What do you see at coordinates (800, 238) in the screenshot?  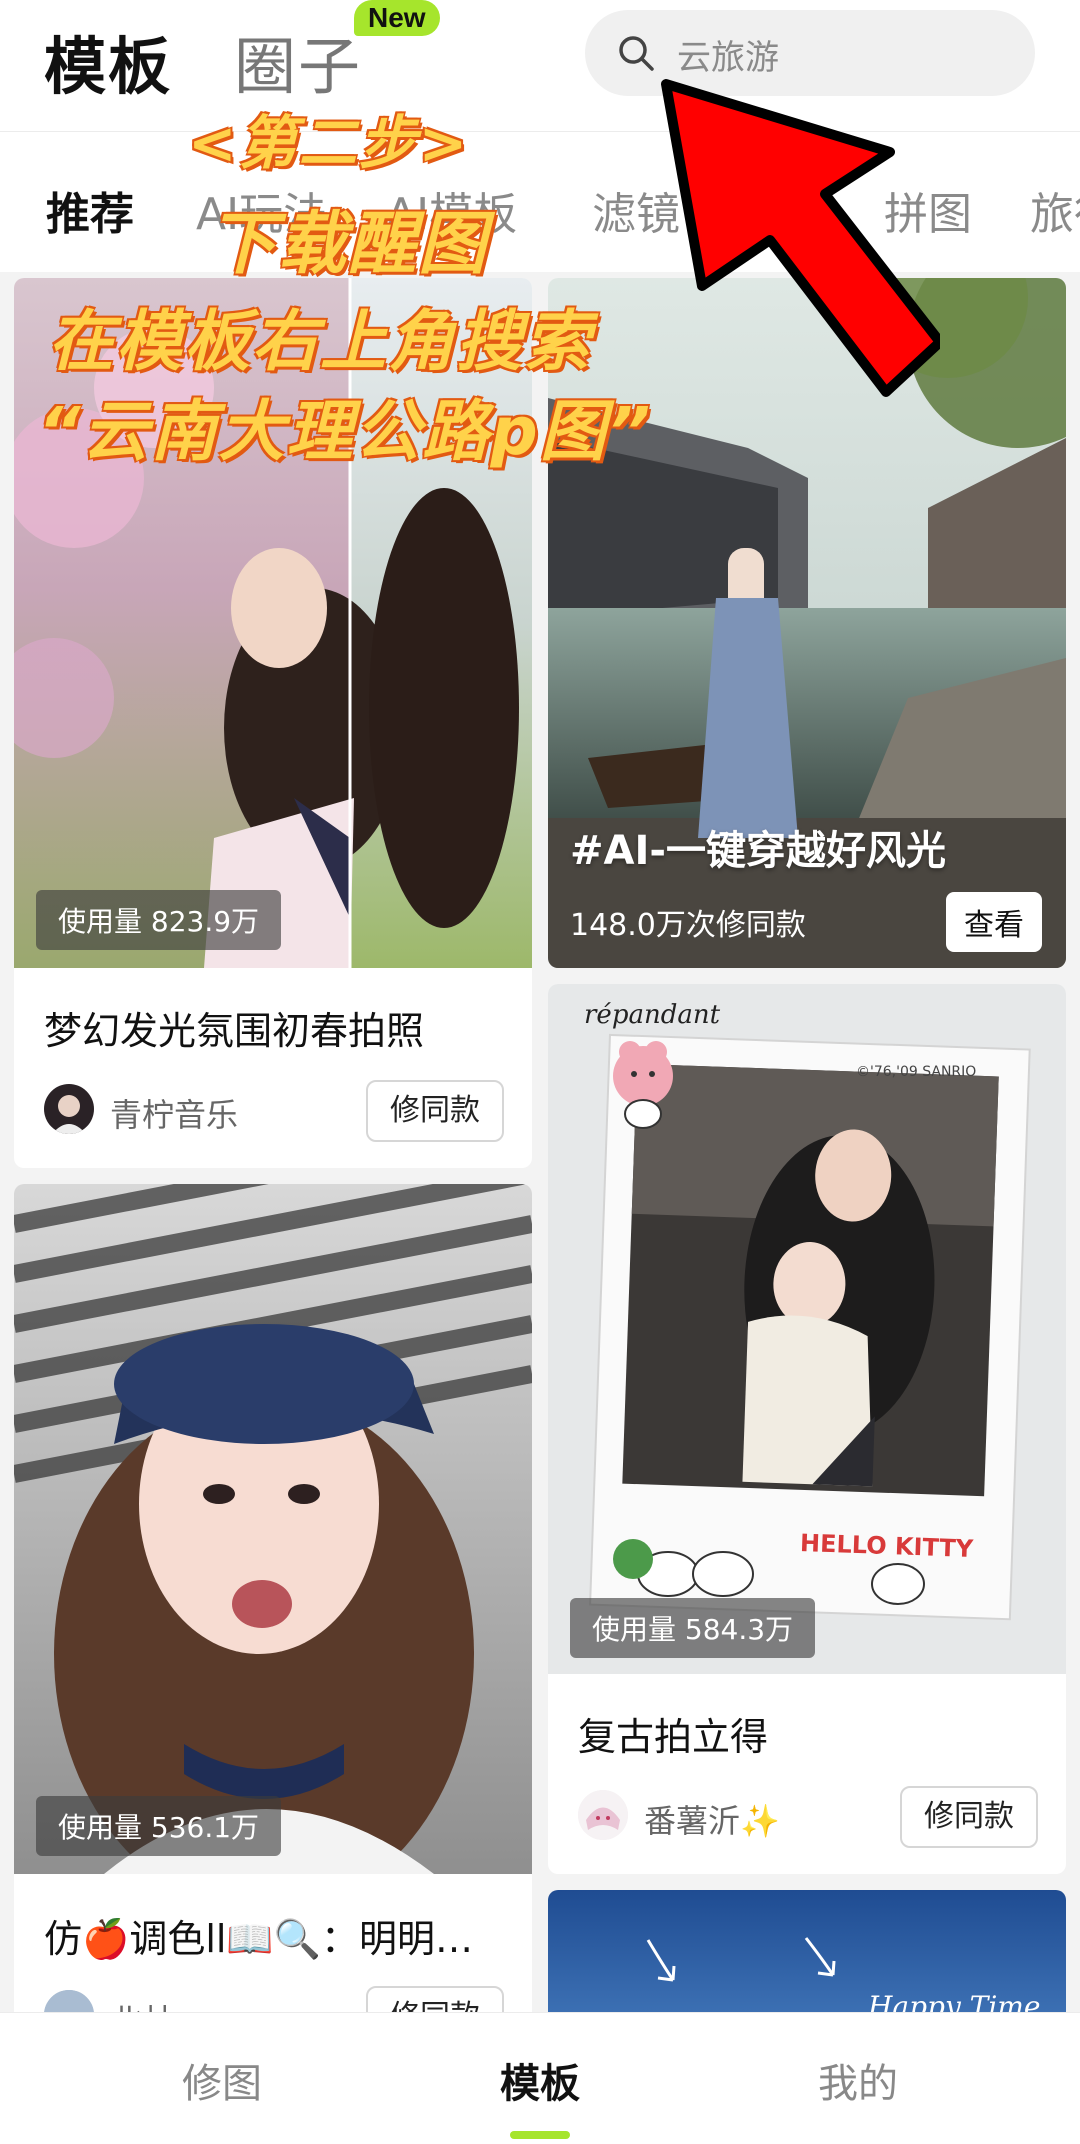 I see `red-arrow-icon` at bounding box center [800, 238].